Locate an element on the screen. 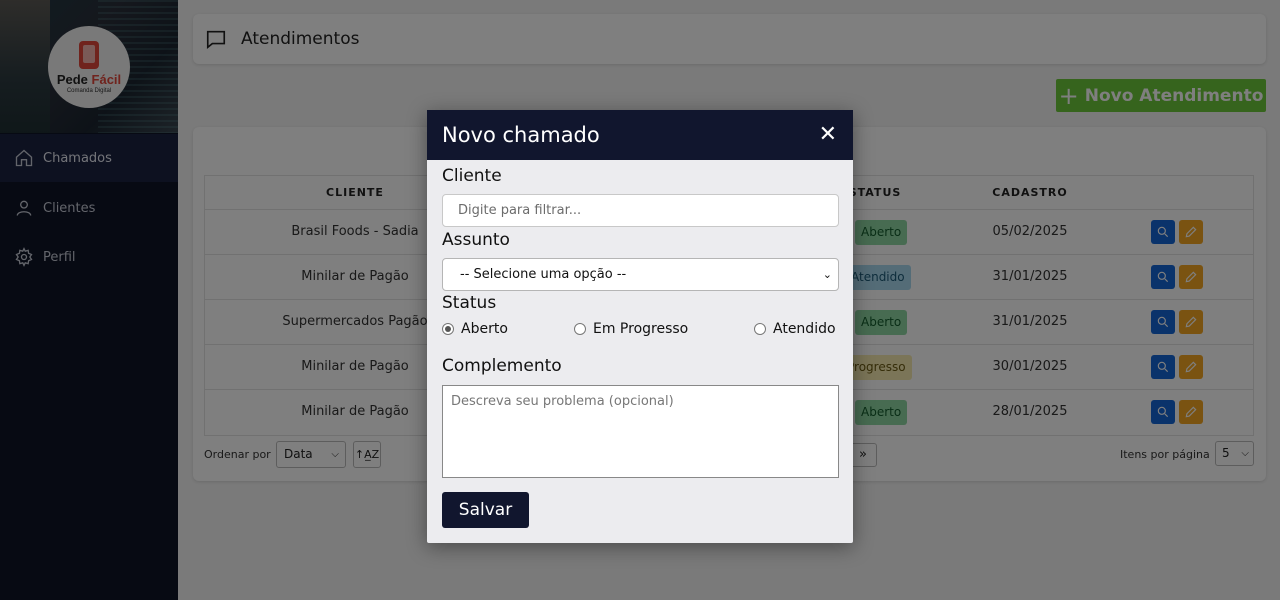  status-radio-em-progresso: Em Progresso is located at coordinates (631, 329).